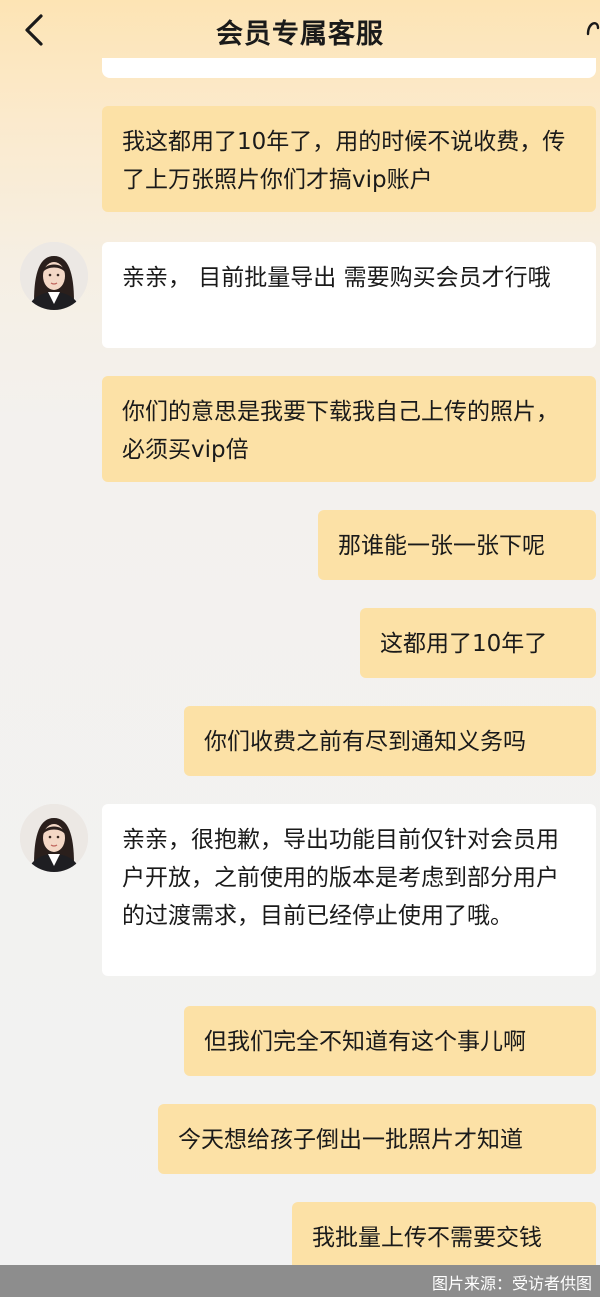  I want to click on message-text: 这都用了10年了, so click(464, 644).